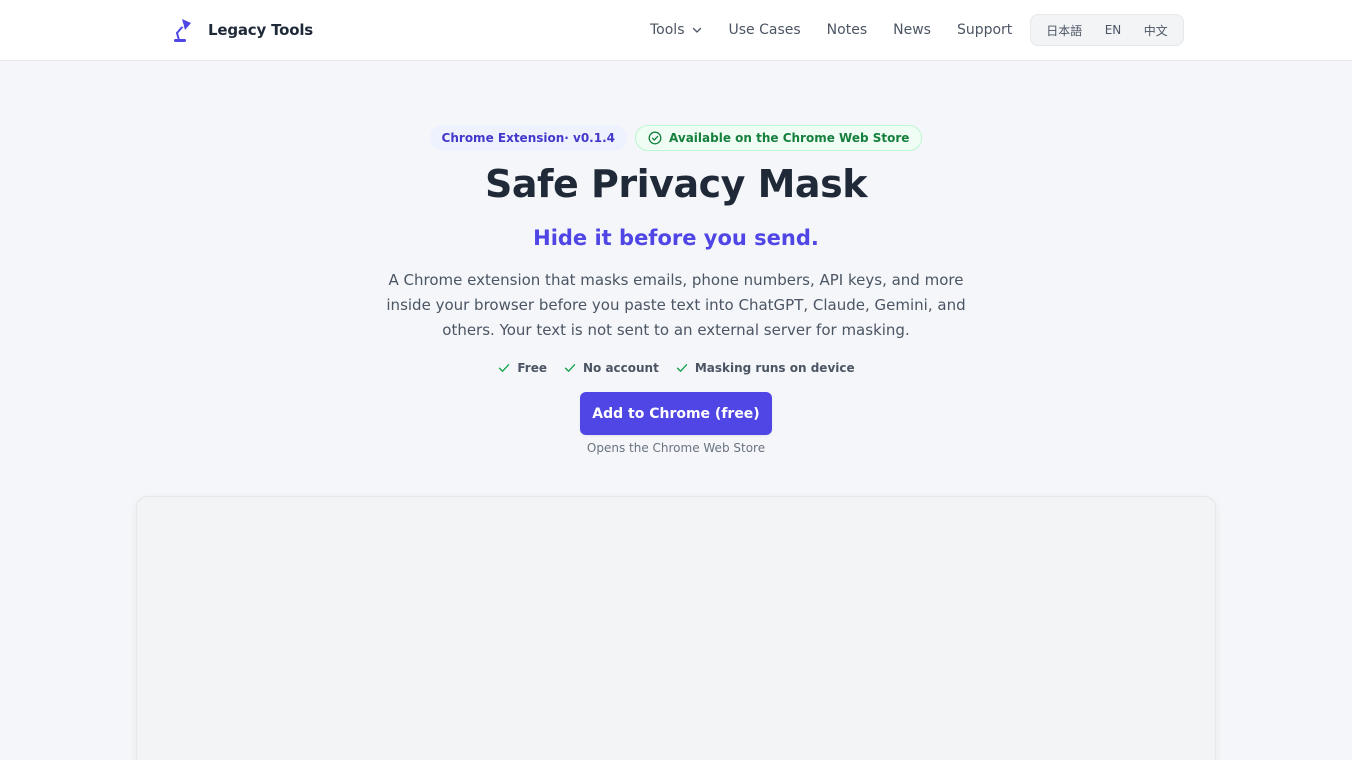  I want to click on brand-link: Legacy Tools, so click(240, 30).